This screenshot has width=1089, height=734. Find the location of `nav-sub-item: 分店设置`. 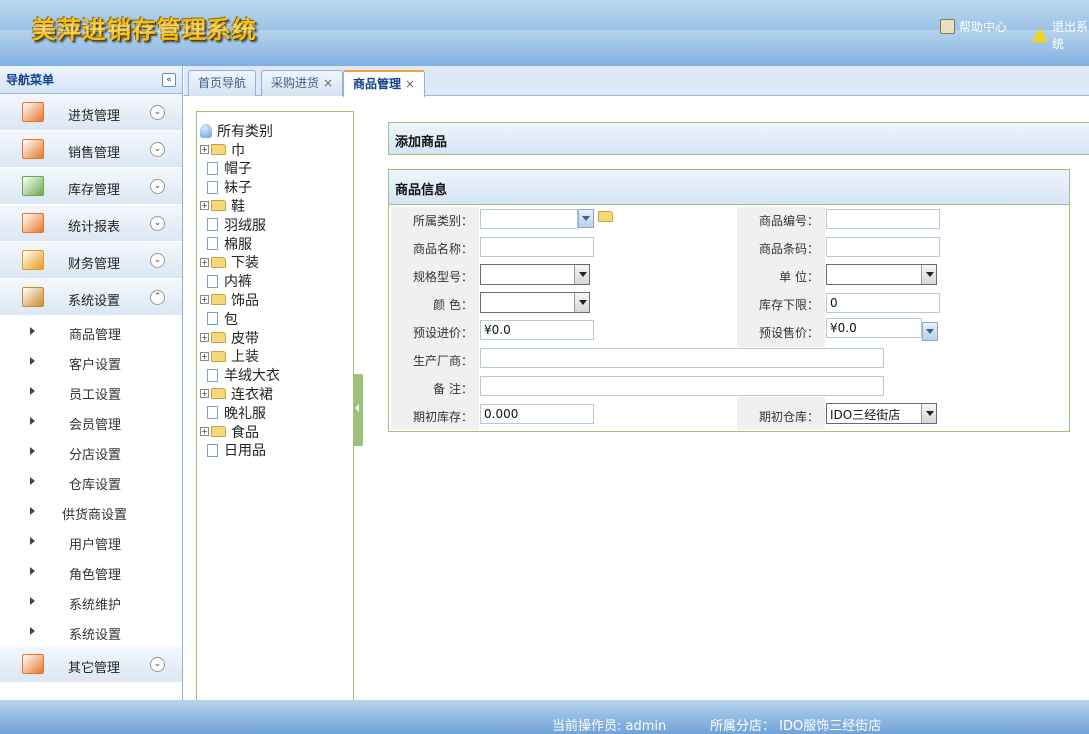

nav-sub-item: 分店设置 is located at coordinates (91, 451).